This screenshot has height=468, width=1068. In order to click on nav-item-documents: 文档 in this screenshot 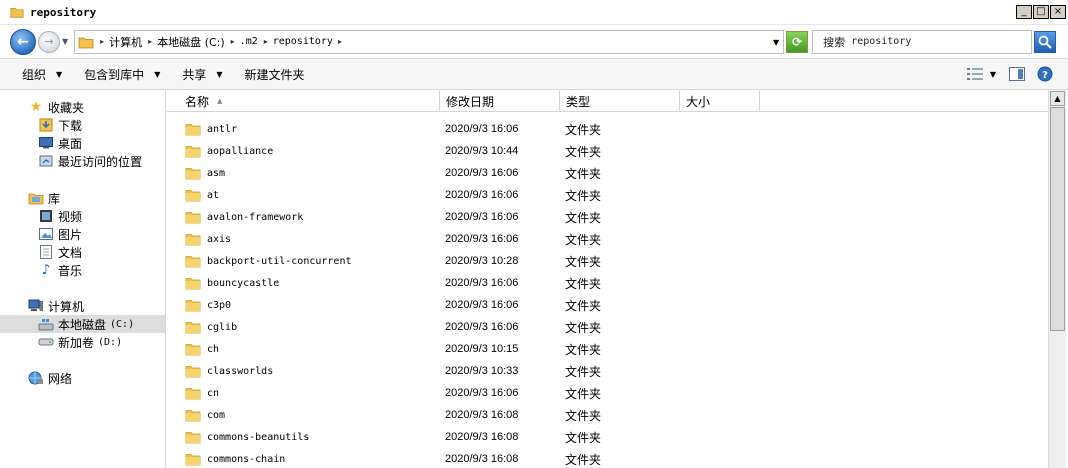, I will do `click(83, 252)`.